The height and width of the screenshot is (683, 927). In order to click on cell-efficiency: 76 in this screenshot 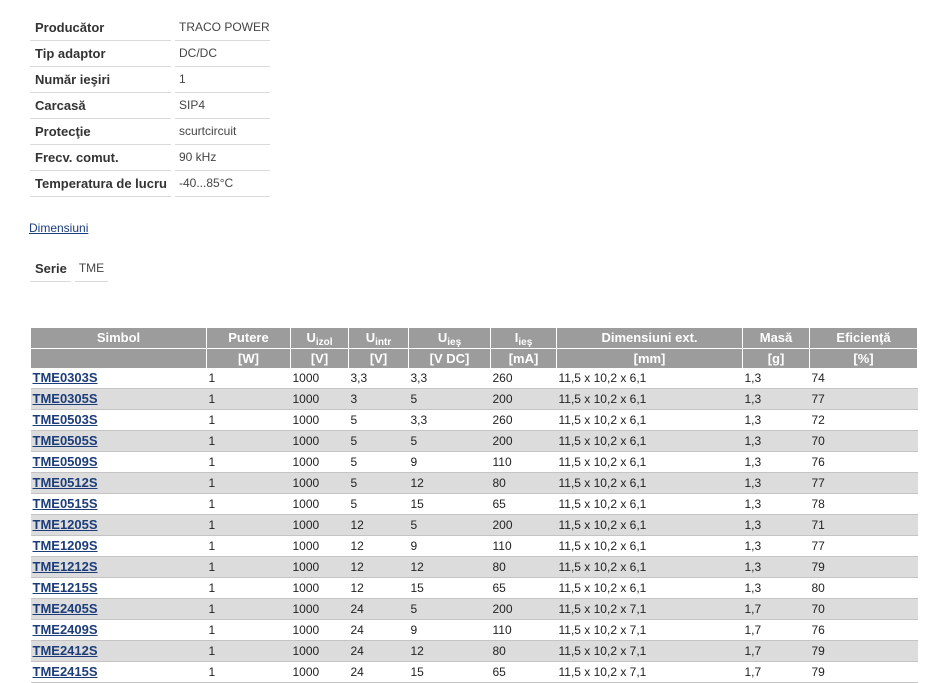, I will do `click(863, 630)`.